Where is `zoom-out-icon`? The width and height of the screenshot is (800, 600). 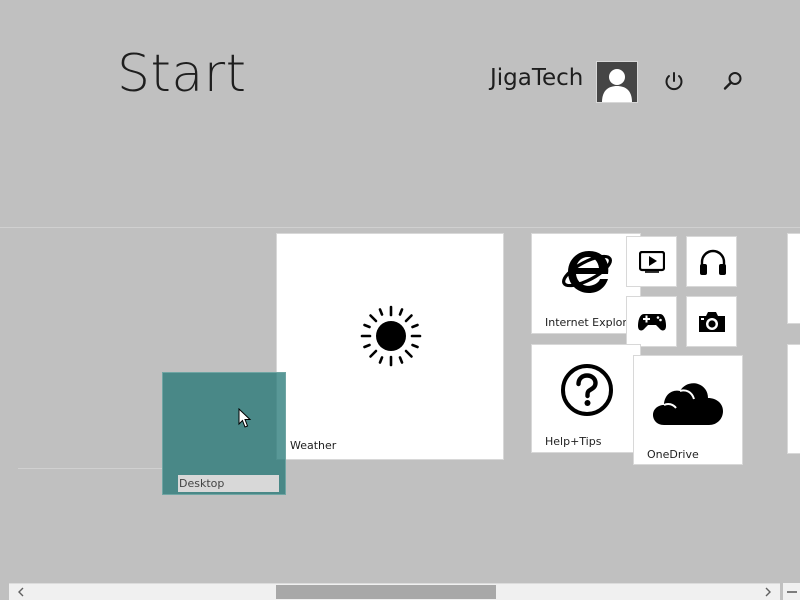
zoom-out-icon is located at coordinates (791, 591).